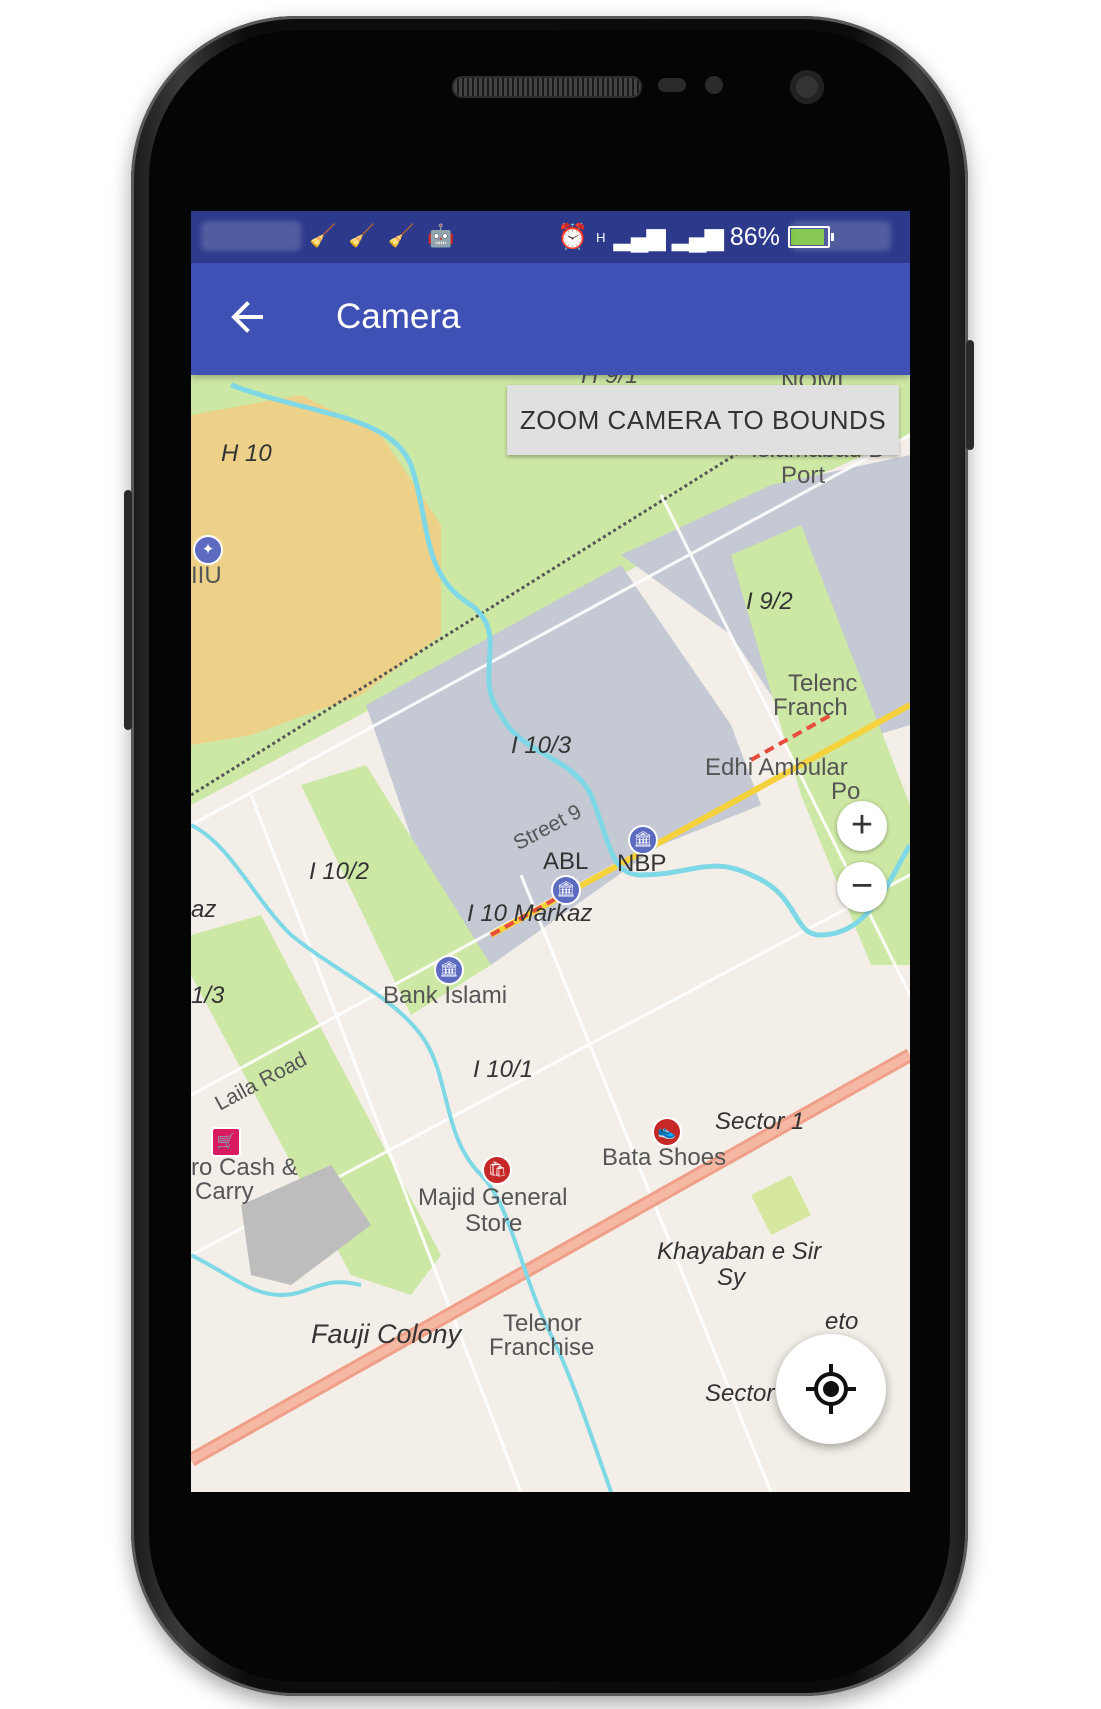 Image resolution: width=1101 pixels, height=1709 pixels. What do you see at coordinates (672, 85) in the screenshot?
I see `proximity-sensor` at bounding box center [672, 85].